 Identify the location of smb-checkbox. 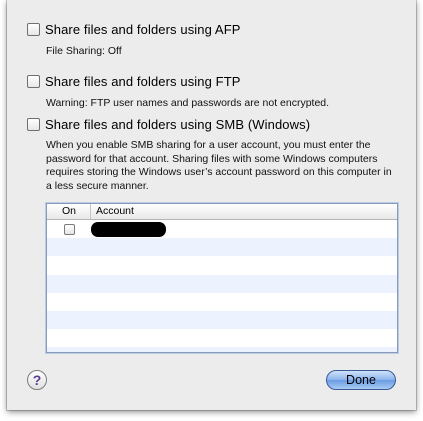
(33, 124).